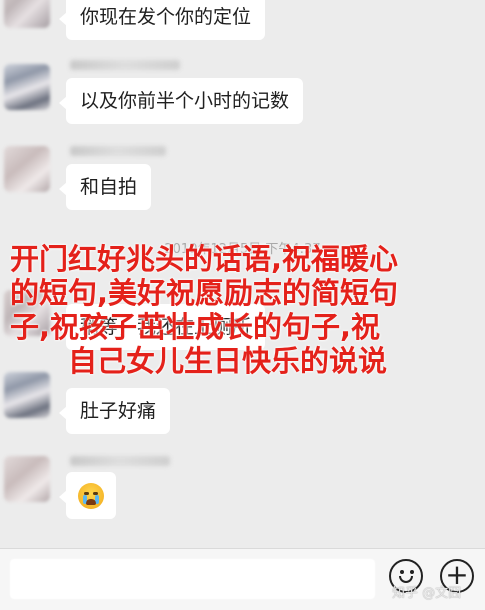 The width and height of the screenshot is (485, 610). Describe the element at coordinates (185, 101) in the screenshot. I see `message-text: 以及你前半个小时的记数` at that location.